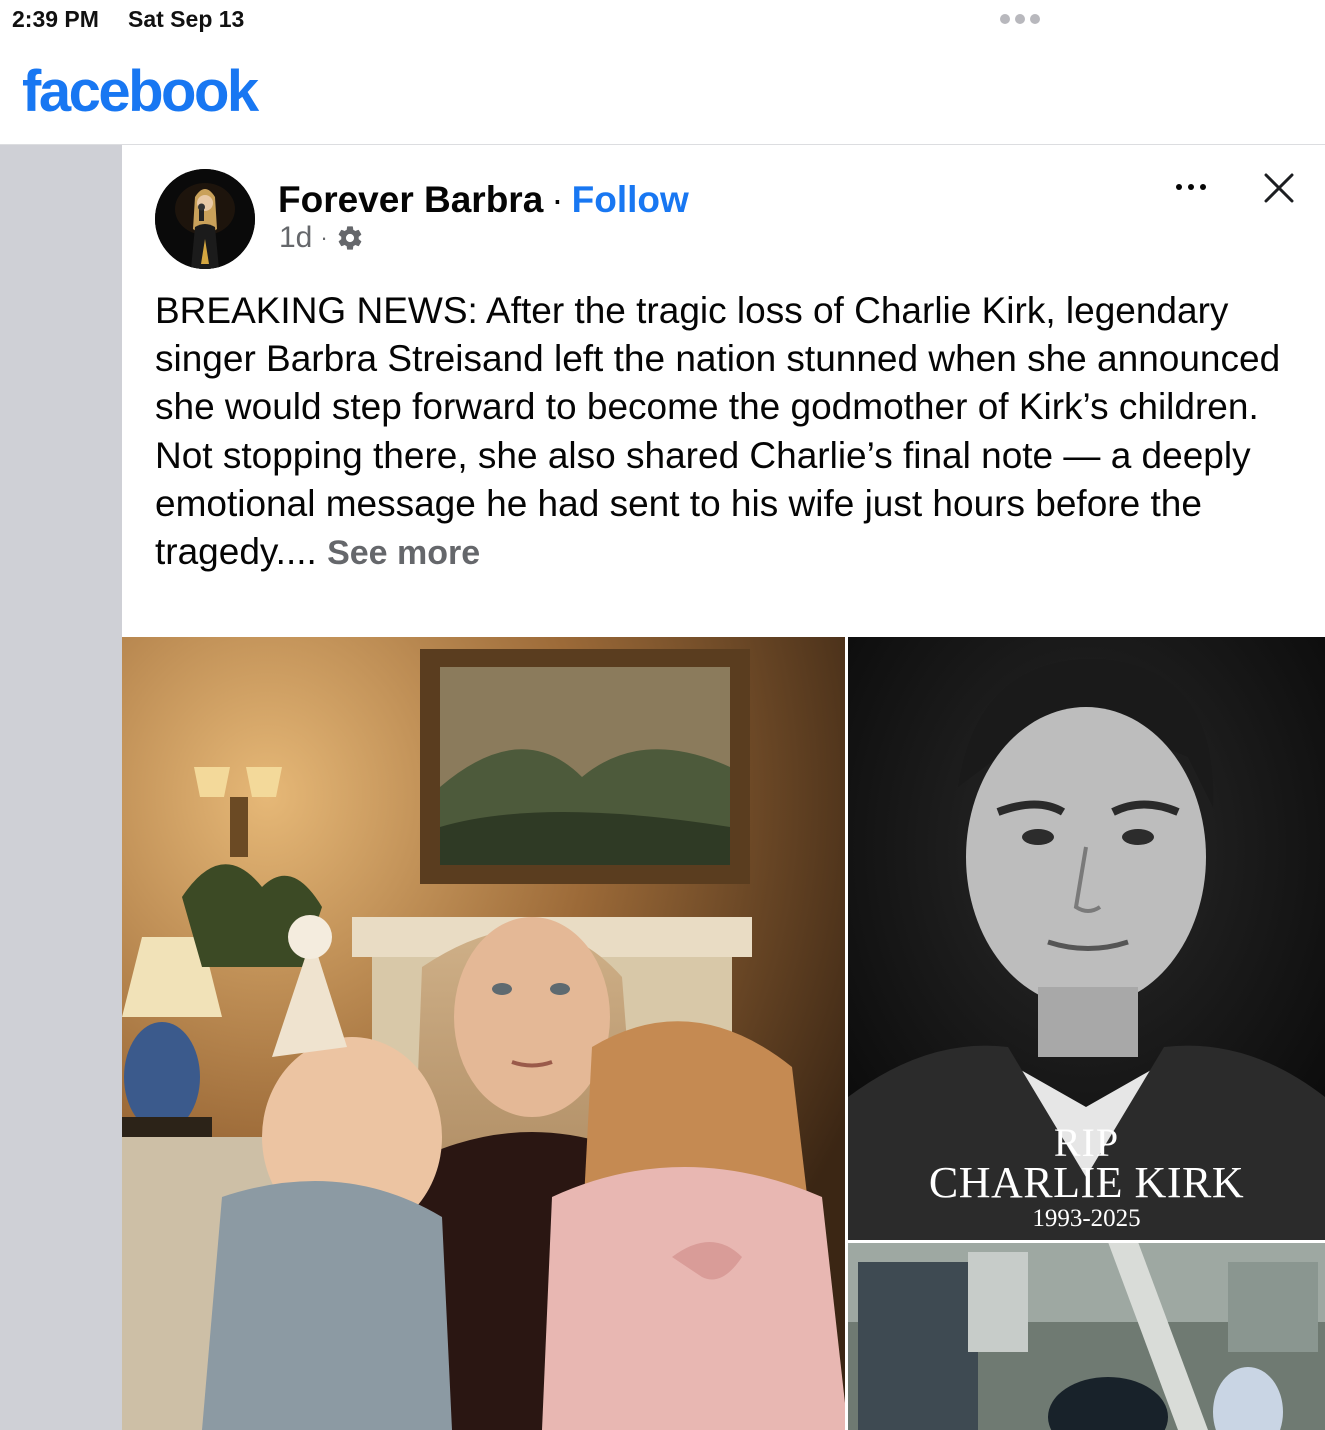  I want to click on follow-button: Follow, so click(630, 199).